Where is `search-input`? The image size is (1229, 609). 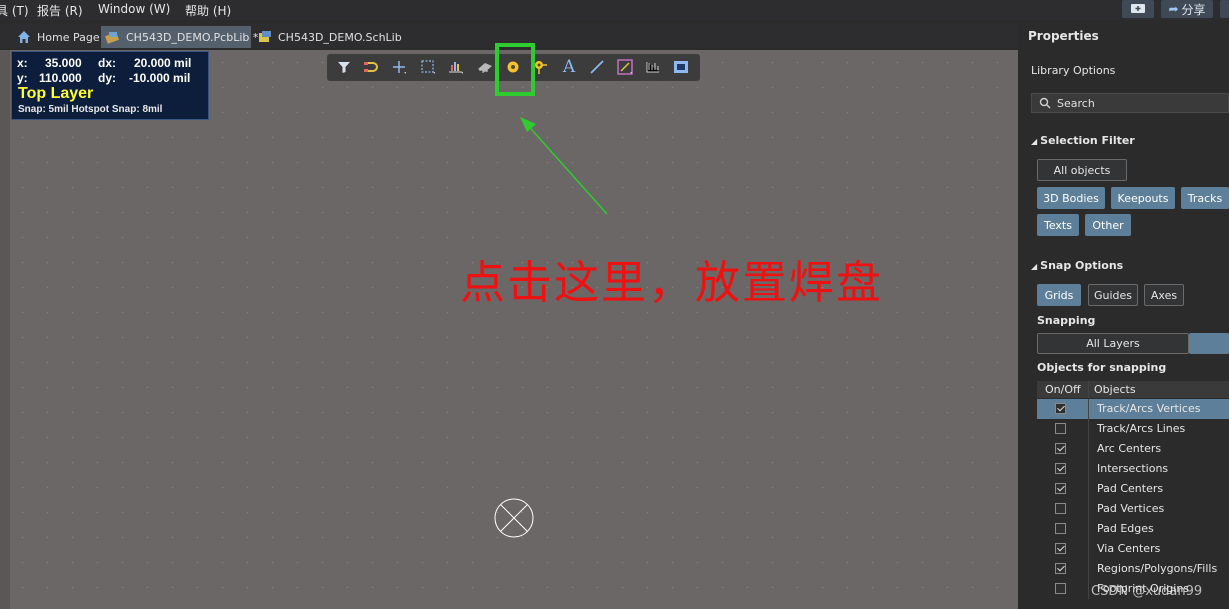
search-input is located at coordinates (1132, 103).